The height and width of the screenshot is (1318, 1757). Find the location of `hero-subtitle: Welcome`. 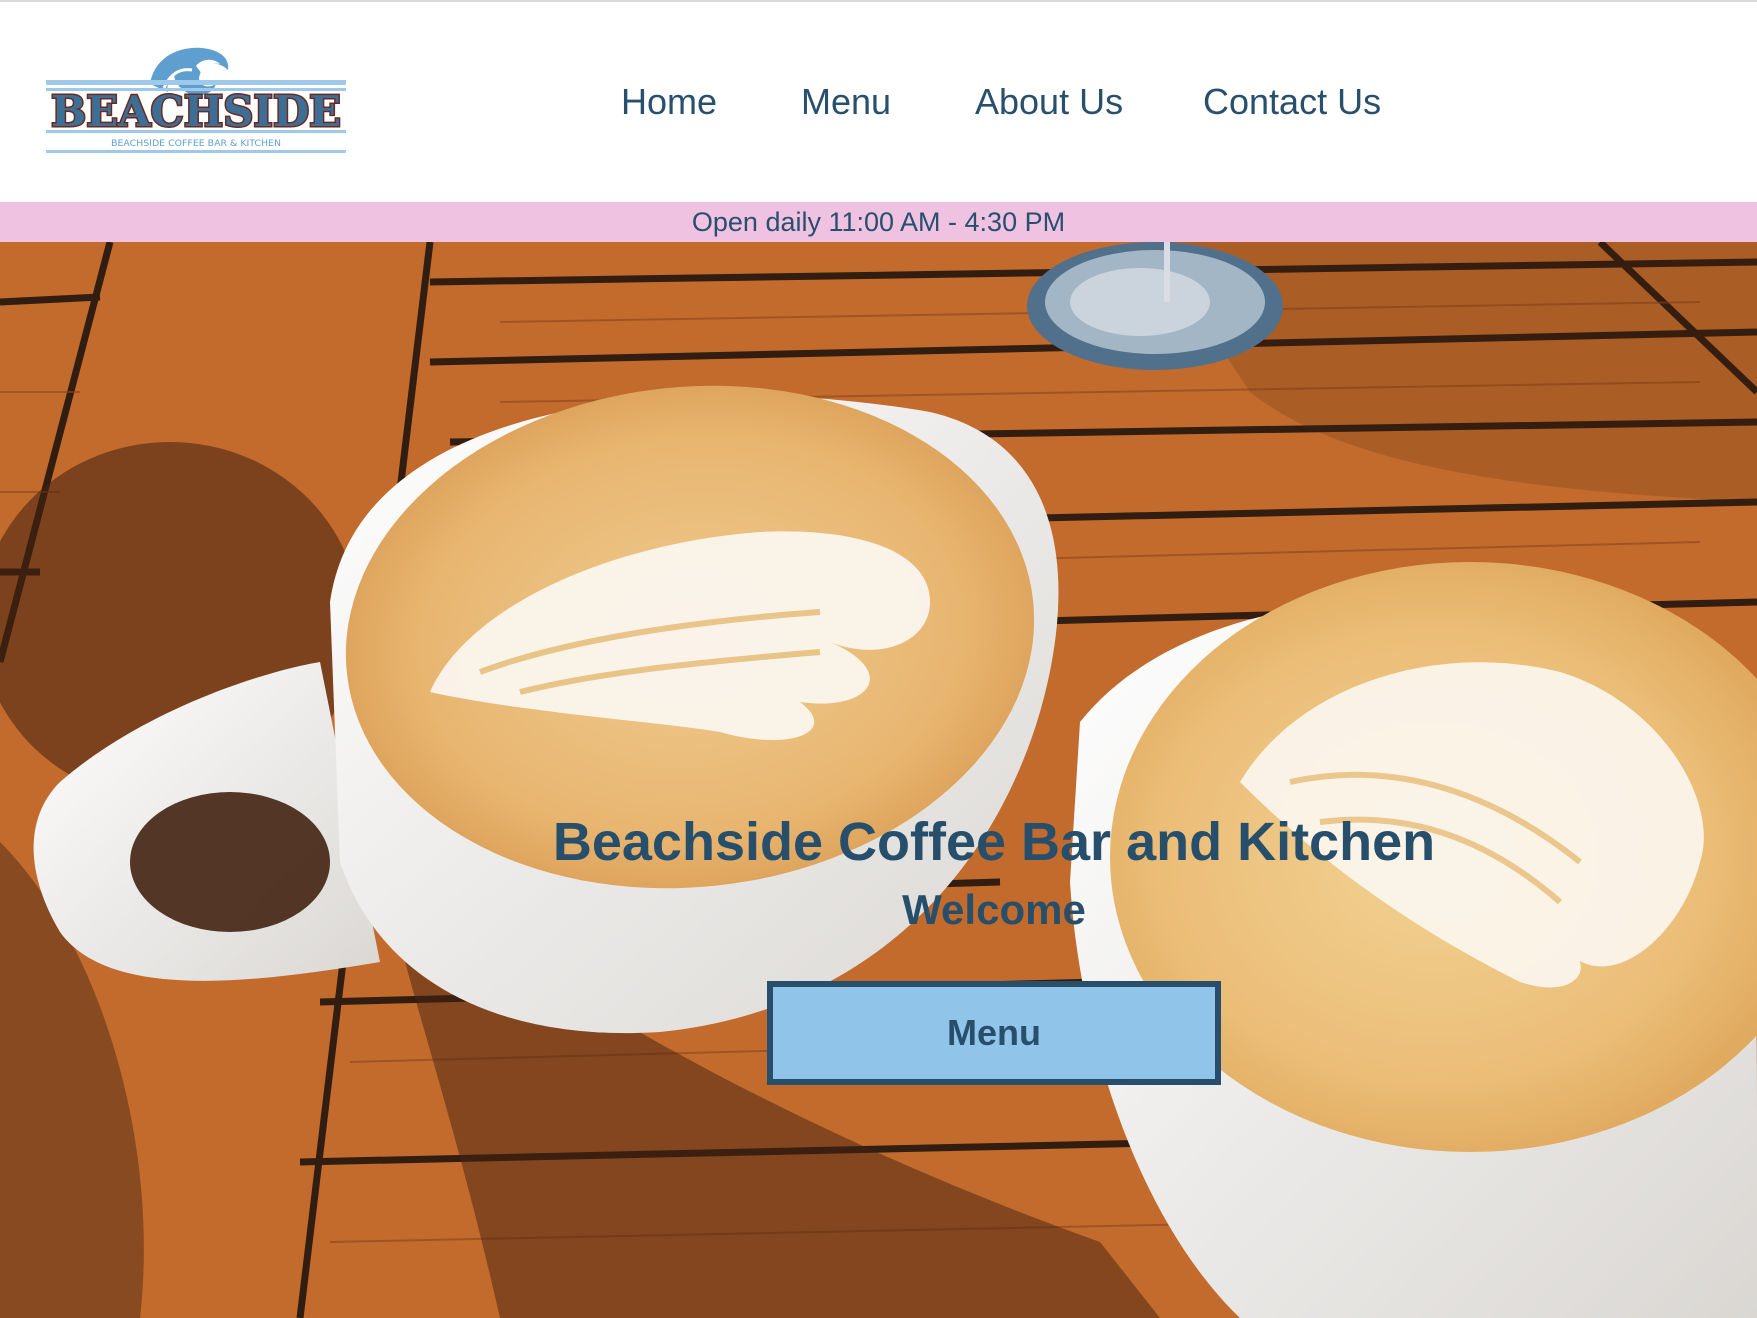

hero-subtitle: Welcome is located at coordinates (994, 909).